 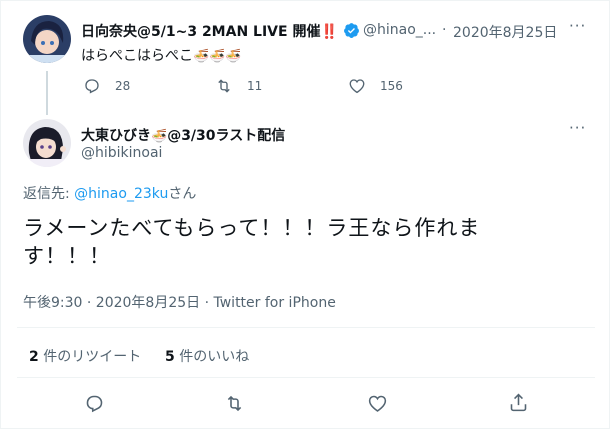 What do you see at coordinates (161, 56) in the screenshot?
I see `parent-text: はらぺこはらぺこ🍜🍜🍜` at bounding box center [161, 56].